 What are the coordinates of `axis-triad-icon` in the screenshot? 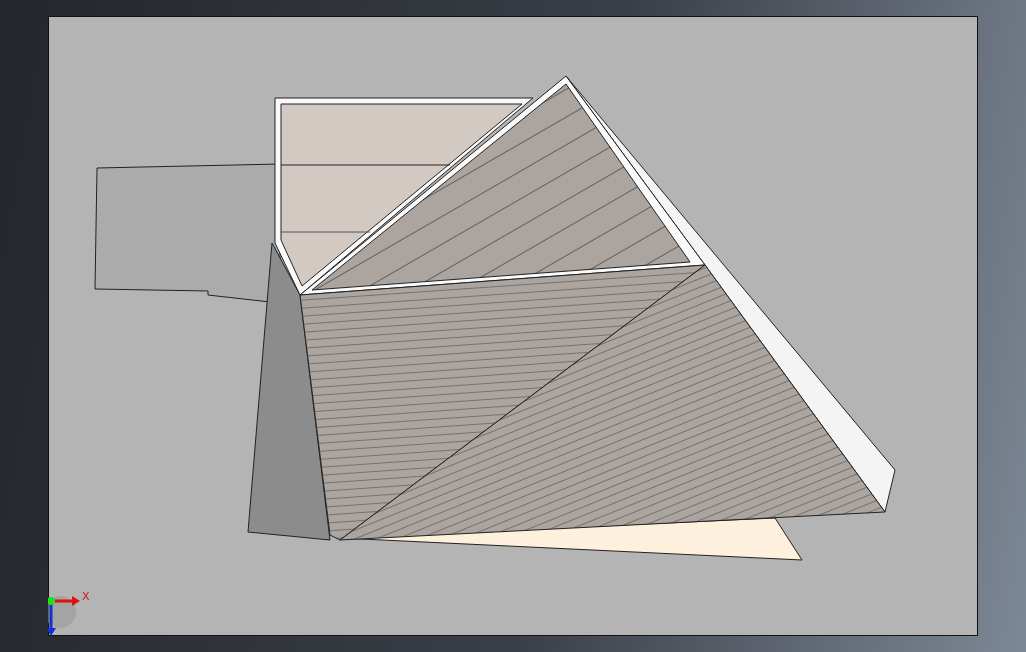 It's located at (64, 616).